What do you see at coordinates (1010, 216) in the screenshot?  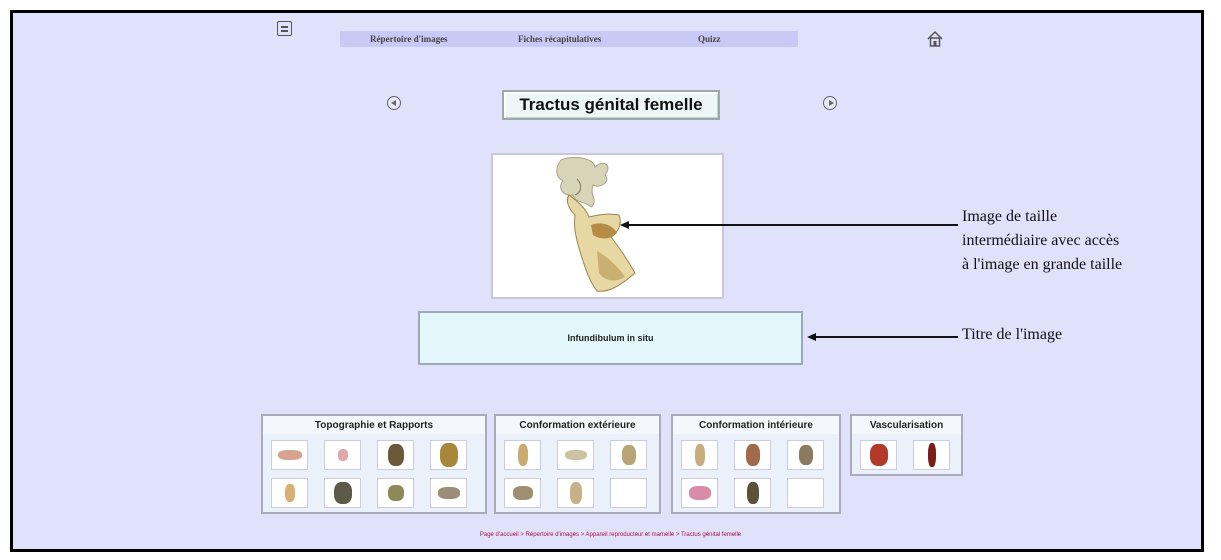 I see `annotation-image-line: Image de taille` at bounding box center [1010, 216].